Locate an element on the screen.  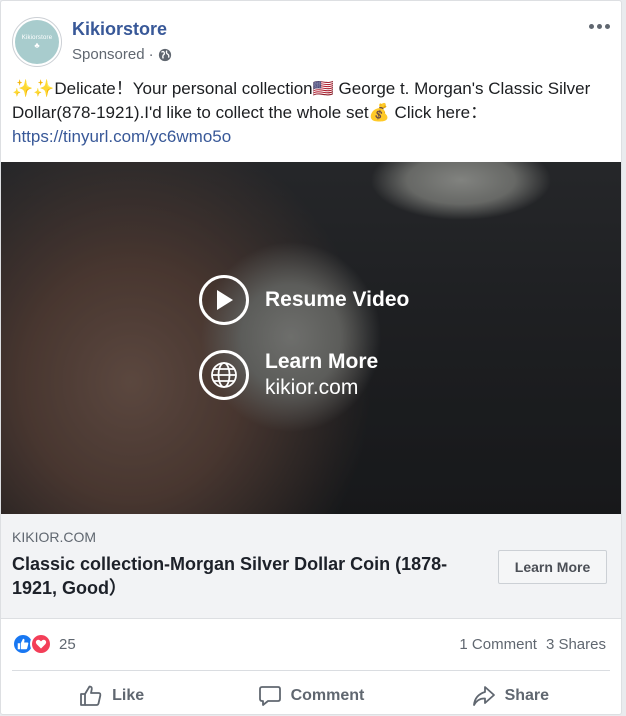
avatar-logo: Kikiorstore ♣ is located at coordinates (37, 42).